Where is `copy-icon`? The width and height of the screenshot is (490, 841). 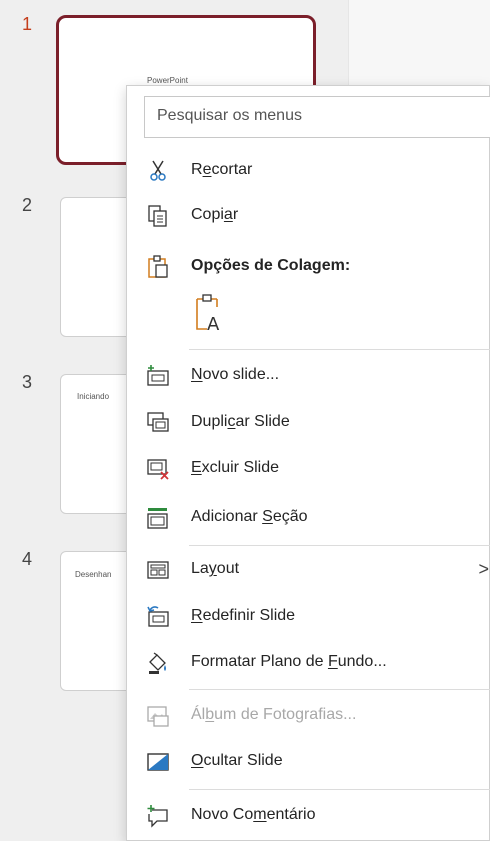
copy-icon is located at coordinates (157, 216).